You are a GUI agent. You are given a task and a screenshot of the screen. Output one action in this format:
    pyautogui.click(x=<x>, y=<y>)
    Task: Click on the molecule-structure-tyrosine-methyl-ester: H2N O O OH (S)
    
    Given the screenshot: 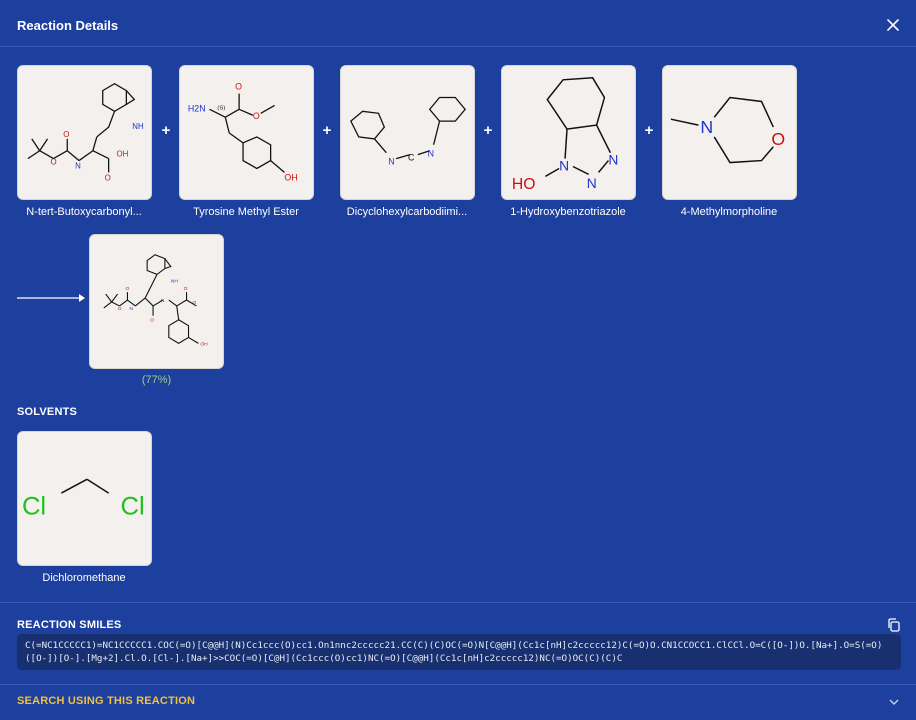 What is the action you would take?
    pyautogui.click(x=243, y=132)
    